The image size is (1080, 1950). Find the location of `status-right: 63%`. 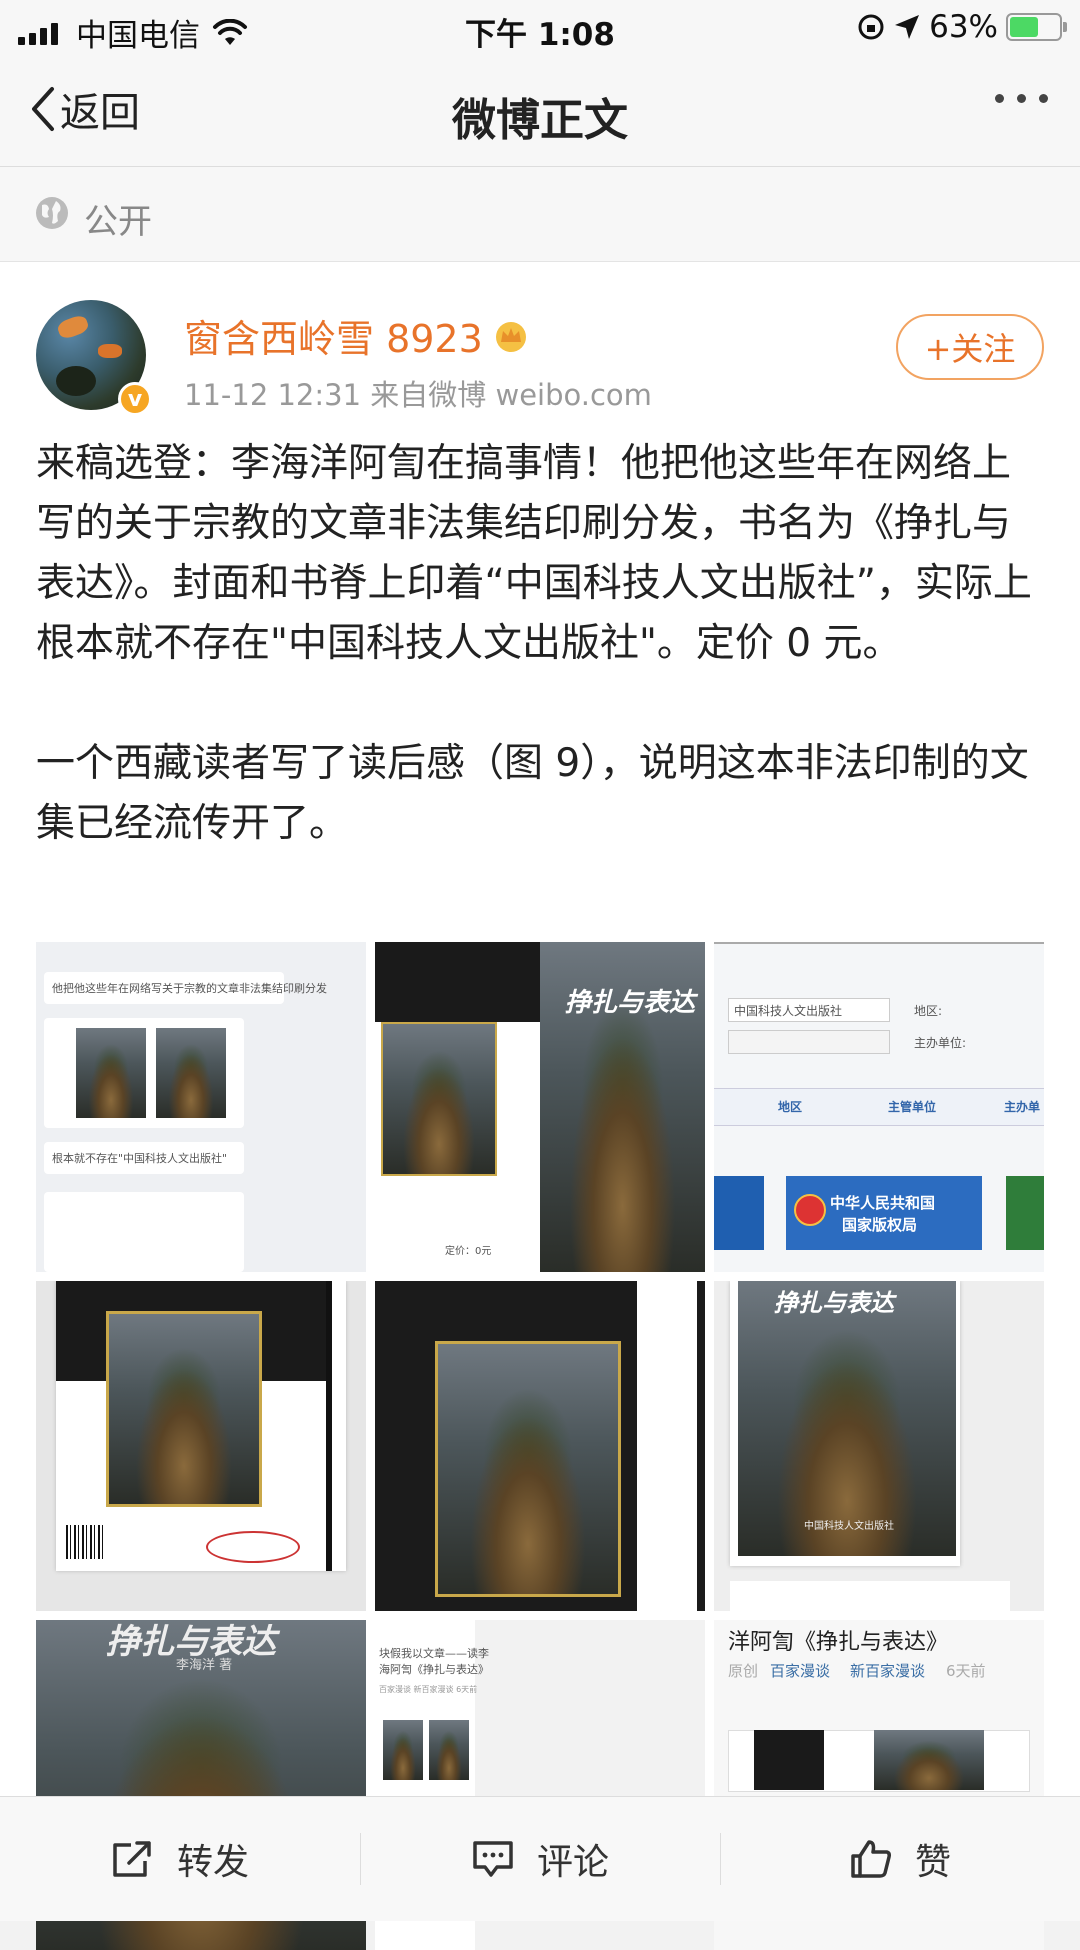

status-right: 63% is located at coordinates (962, 27).